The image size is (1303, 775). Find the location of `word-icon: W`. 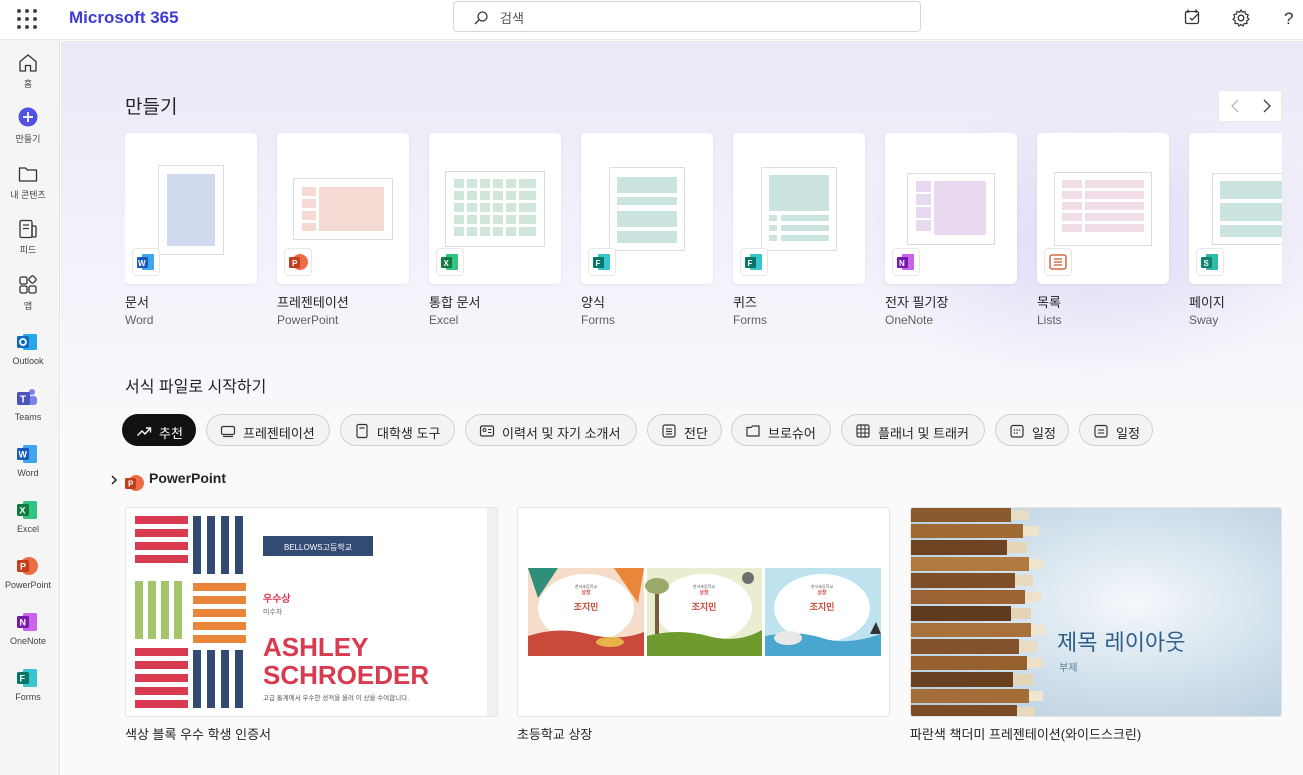

word-icon: W is located at coordinates (27, 454).